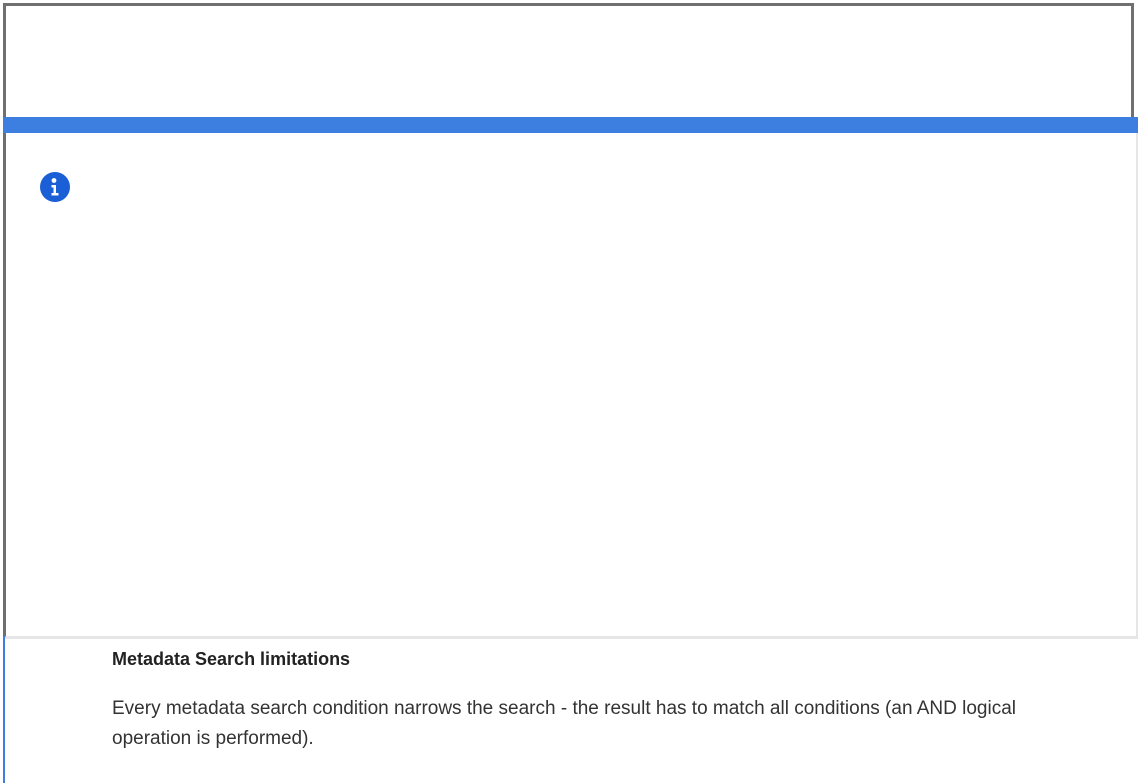  I want to click on top-frame, so click(568, 61).